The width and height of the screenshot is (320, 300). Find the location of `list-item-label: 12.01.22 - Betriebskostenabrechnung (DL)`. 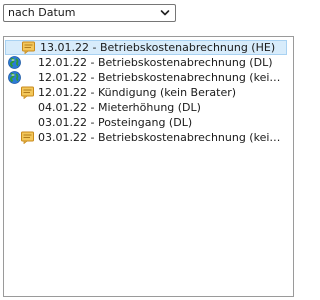

list-item-label: 12.01.22 - Betriebskostenabrechnung (DL) is located at coordinates (155, 62).